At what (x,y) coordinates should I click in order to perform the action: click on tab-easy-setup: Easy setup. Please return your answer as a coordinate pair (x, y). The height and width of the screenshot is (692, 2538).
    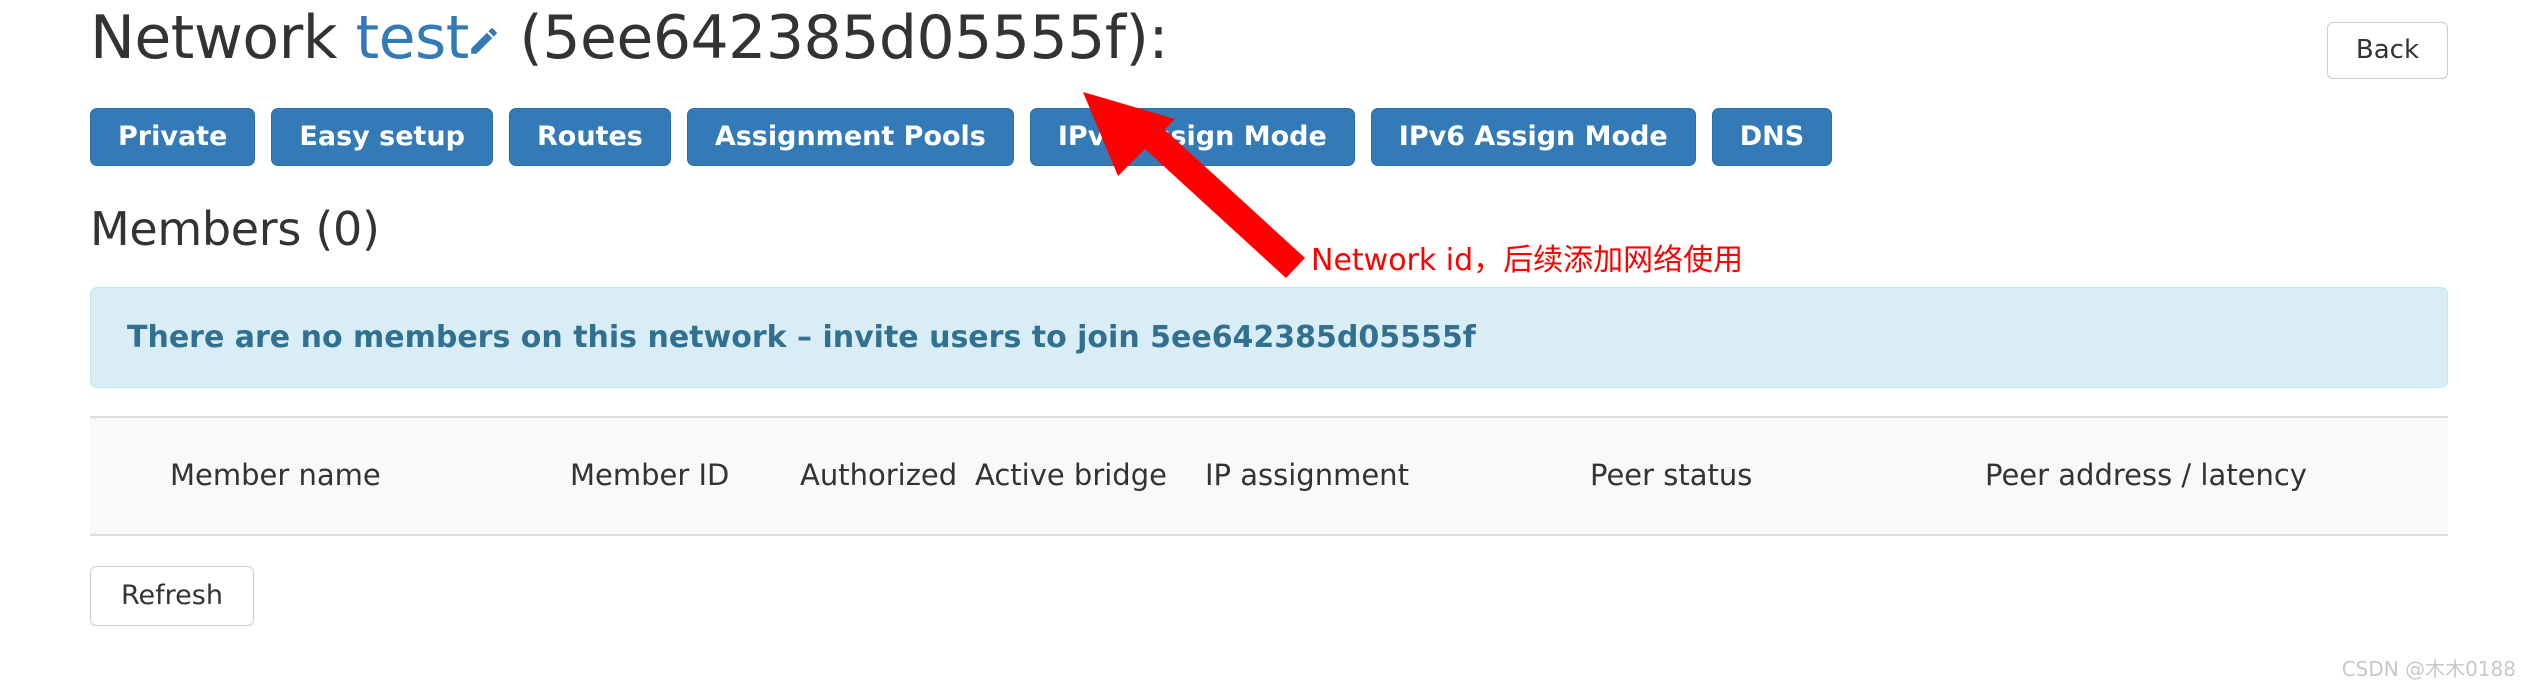
    Looking at the image, I should click on (382, 137).